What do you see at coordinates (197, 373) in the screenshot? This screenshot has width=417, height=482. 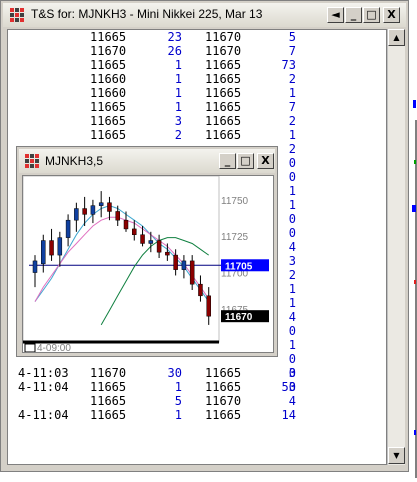 I see `table-row: 4-11:03 11670 30 11665 3` at bounding box center [197, 373].